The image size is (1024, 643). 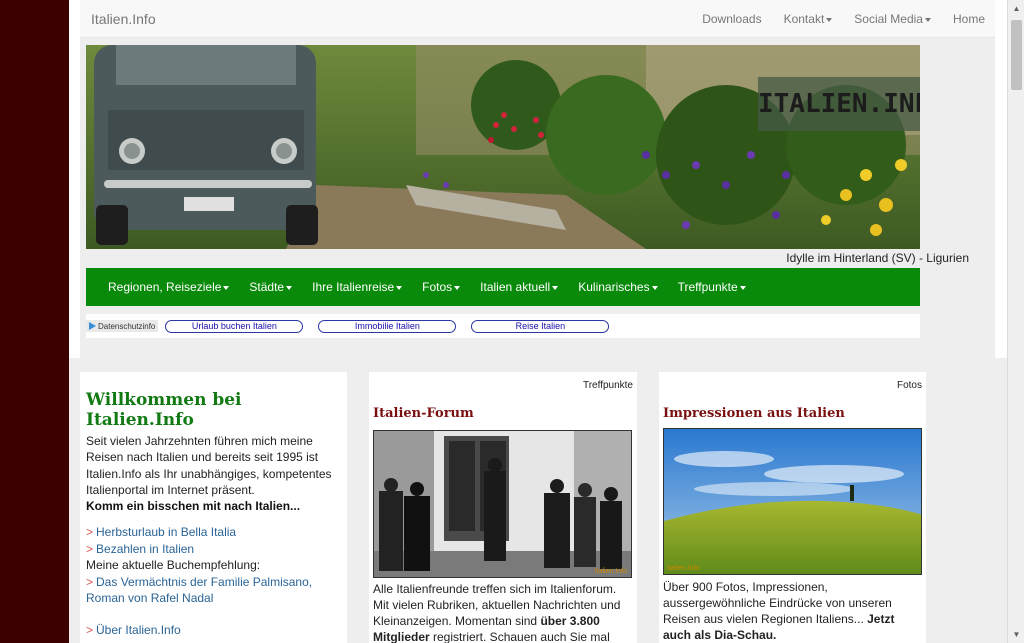 I want to click on forum-photo: Italien.Info, so click(x=502, y=504).